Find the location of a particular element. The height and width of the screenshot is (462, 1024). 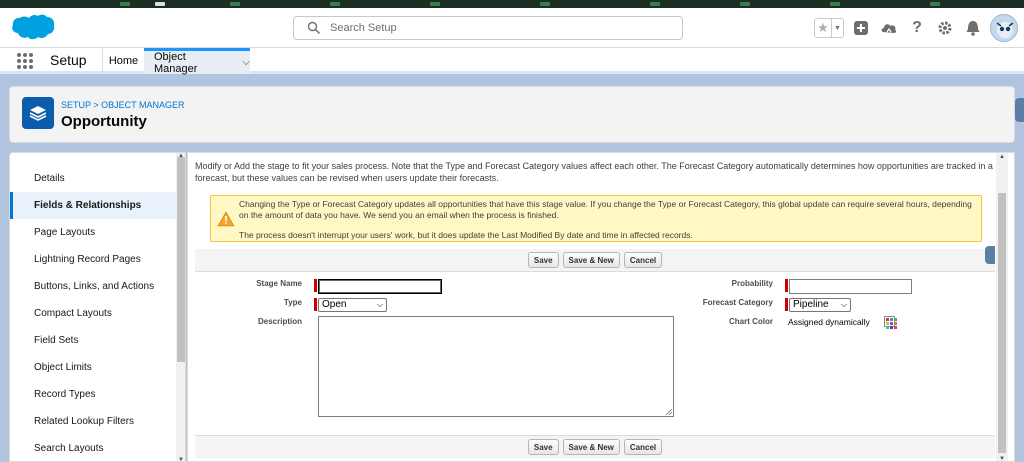

favorites-control: ★ ▼ is located at coordinates (829, 28).